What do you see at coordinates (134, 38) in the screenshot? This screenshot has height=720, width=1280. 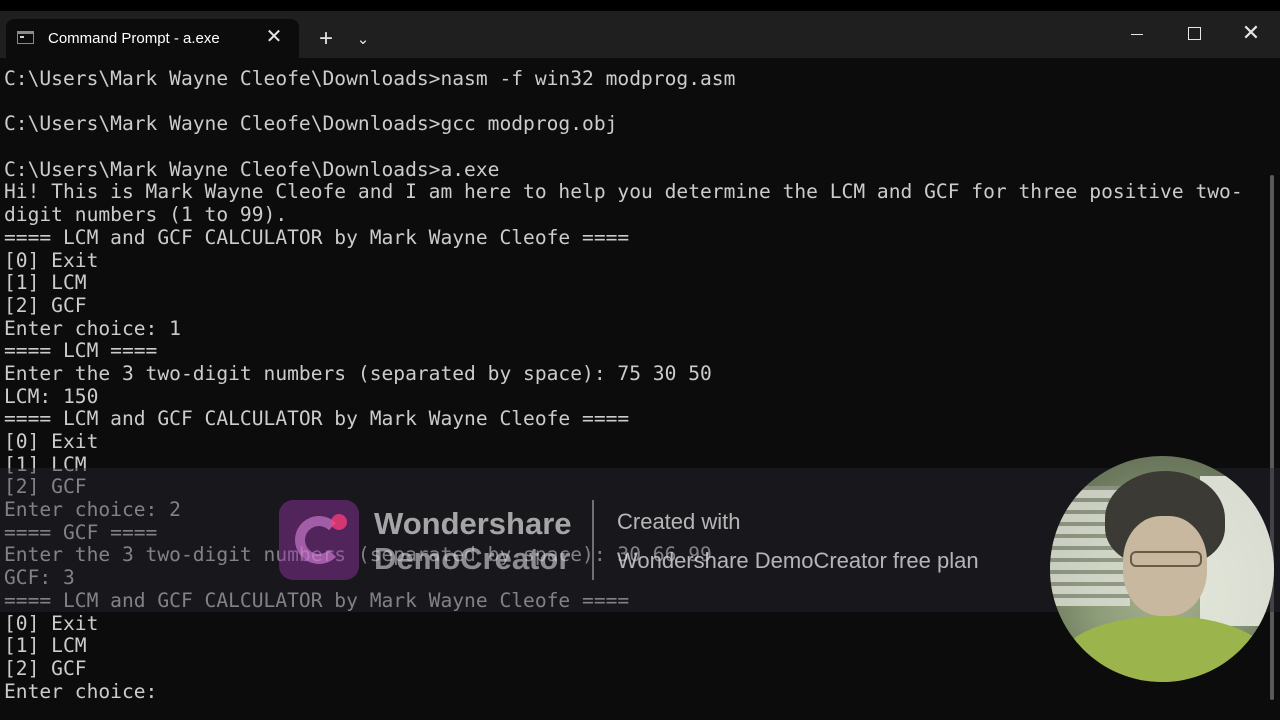 I see `tab-title: Command Prompt - a.exe` at bounding box center [134, 38].